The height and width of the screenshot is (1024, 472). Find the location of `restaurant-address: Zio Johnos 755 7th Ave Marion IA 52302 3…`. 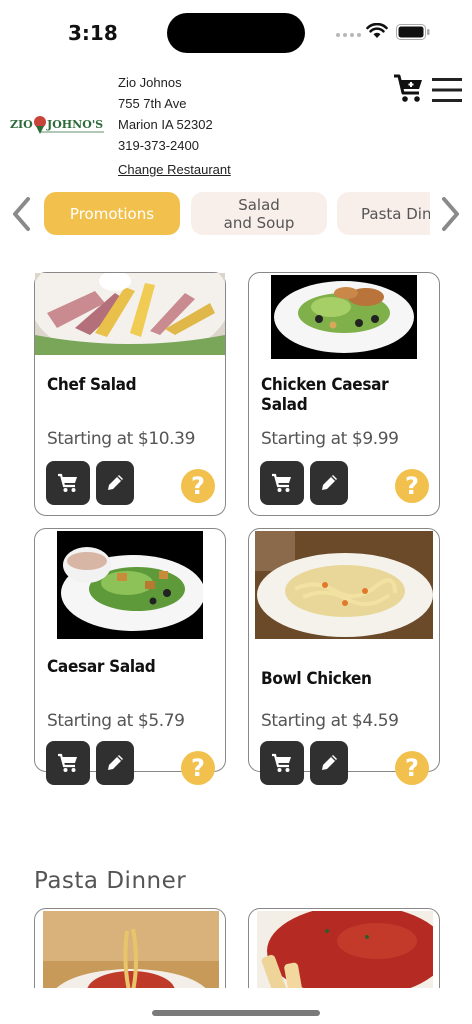

restaurant-address: Zio Johnos 755 7th Ave Marion IA 52302 3… is located at coordinates (165, 114).